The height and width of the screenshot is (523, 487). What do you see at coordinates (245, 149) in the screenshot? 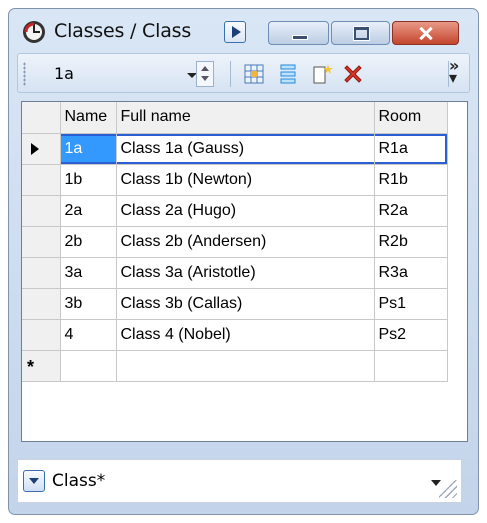
I see `cell-full-name: Class 1a (Gauss)` at bounding box center [245, 149].